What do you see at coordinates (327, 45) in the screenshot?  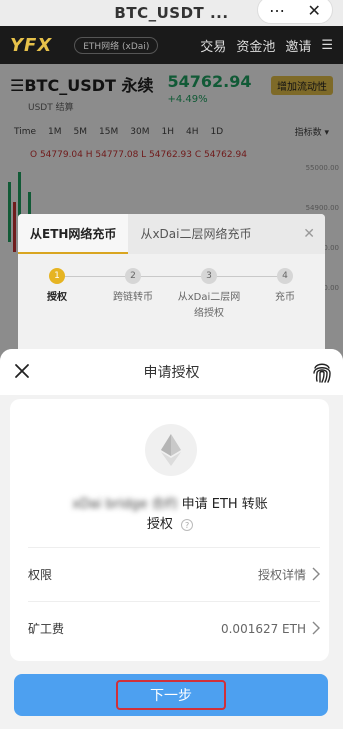 I see `hamburger-icon: ☰` at bounding box center [327, 45].